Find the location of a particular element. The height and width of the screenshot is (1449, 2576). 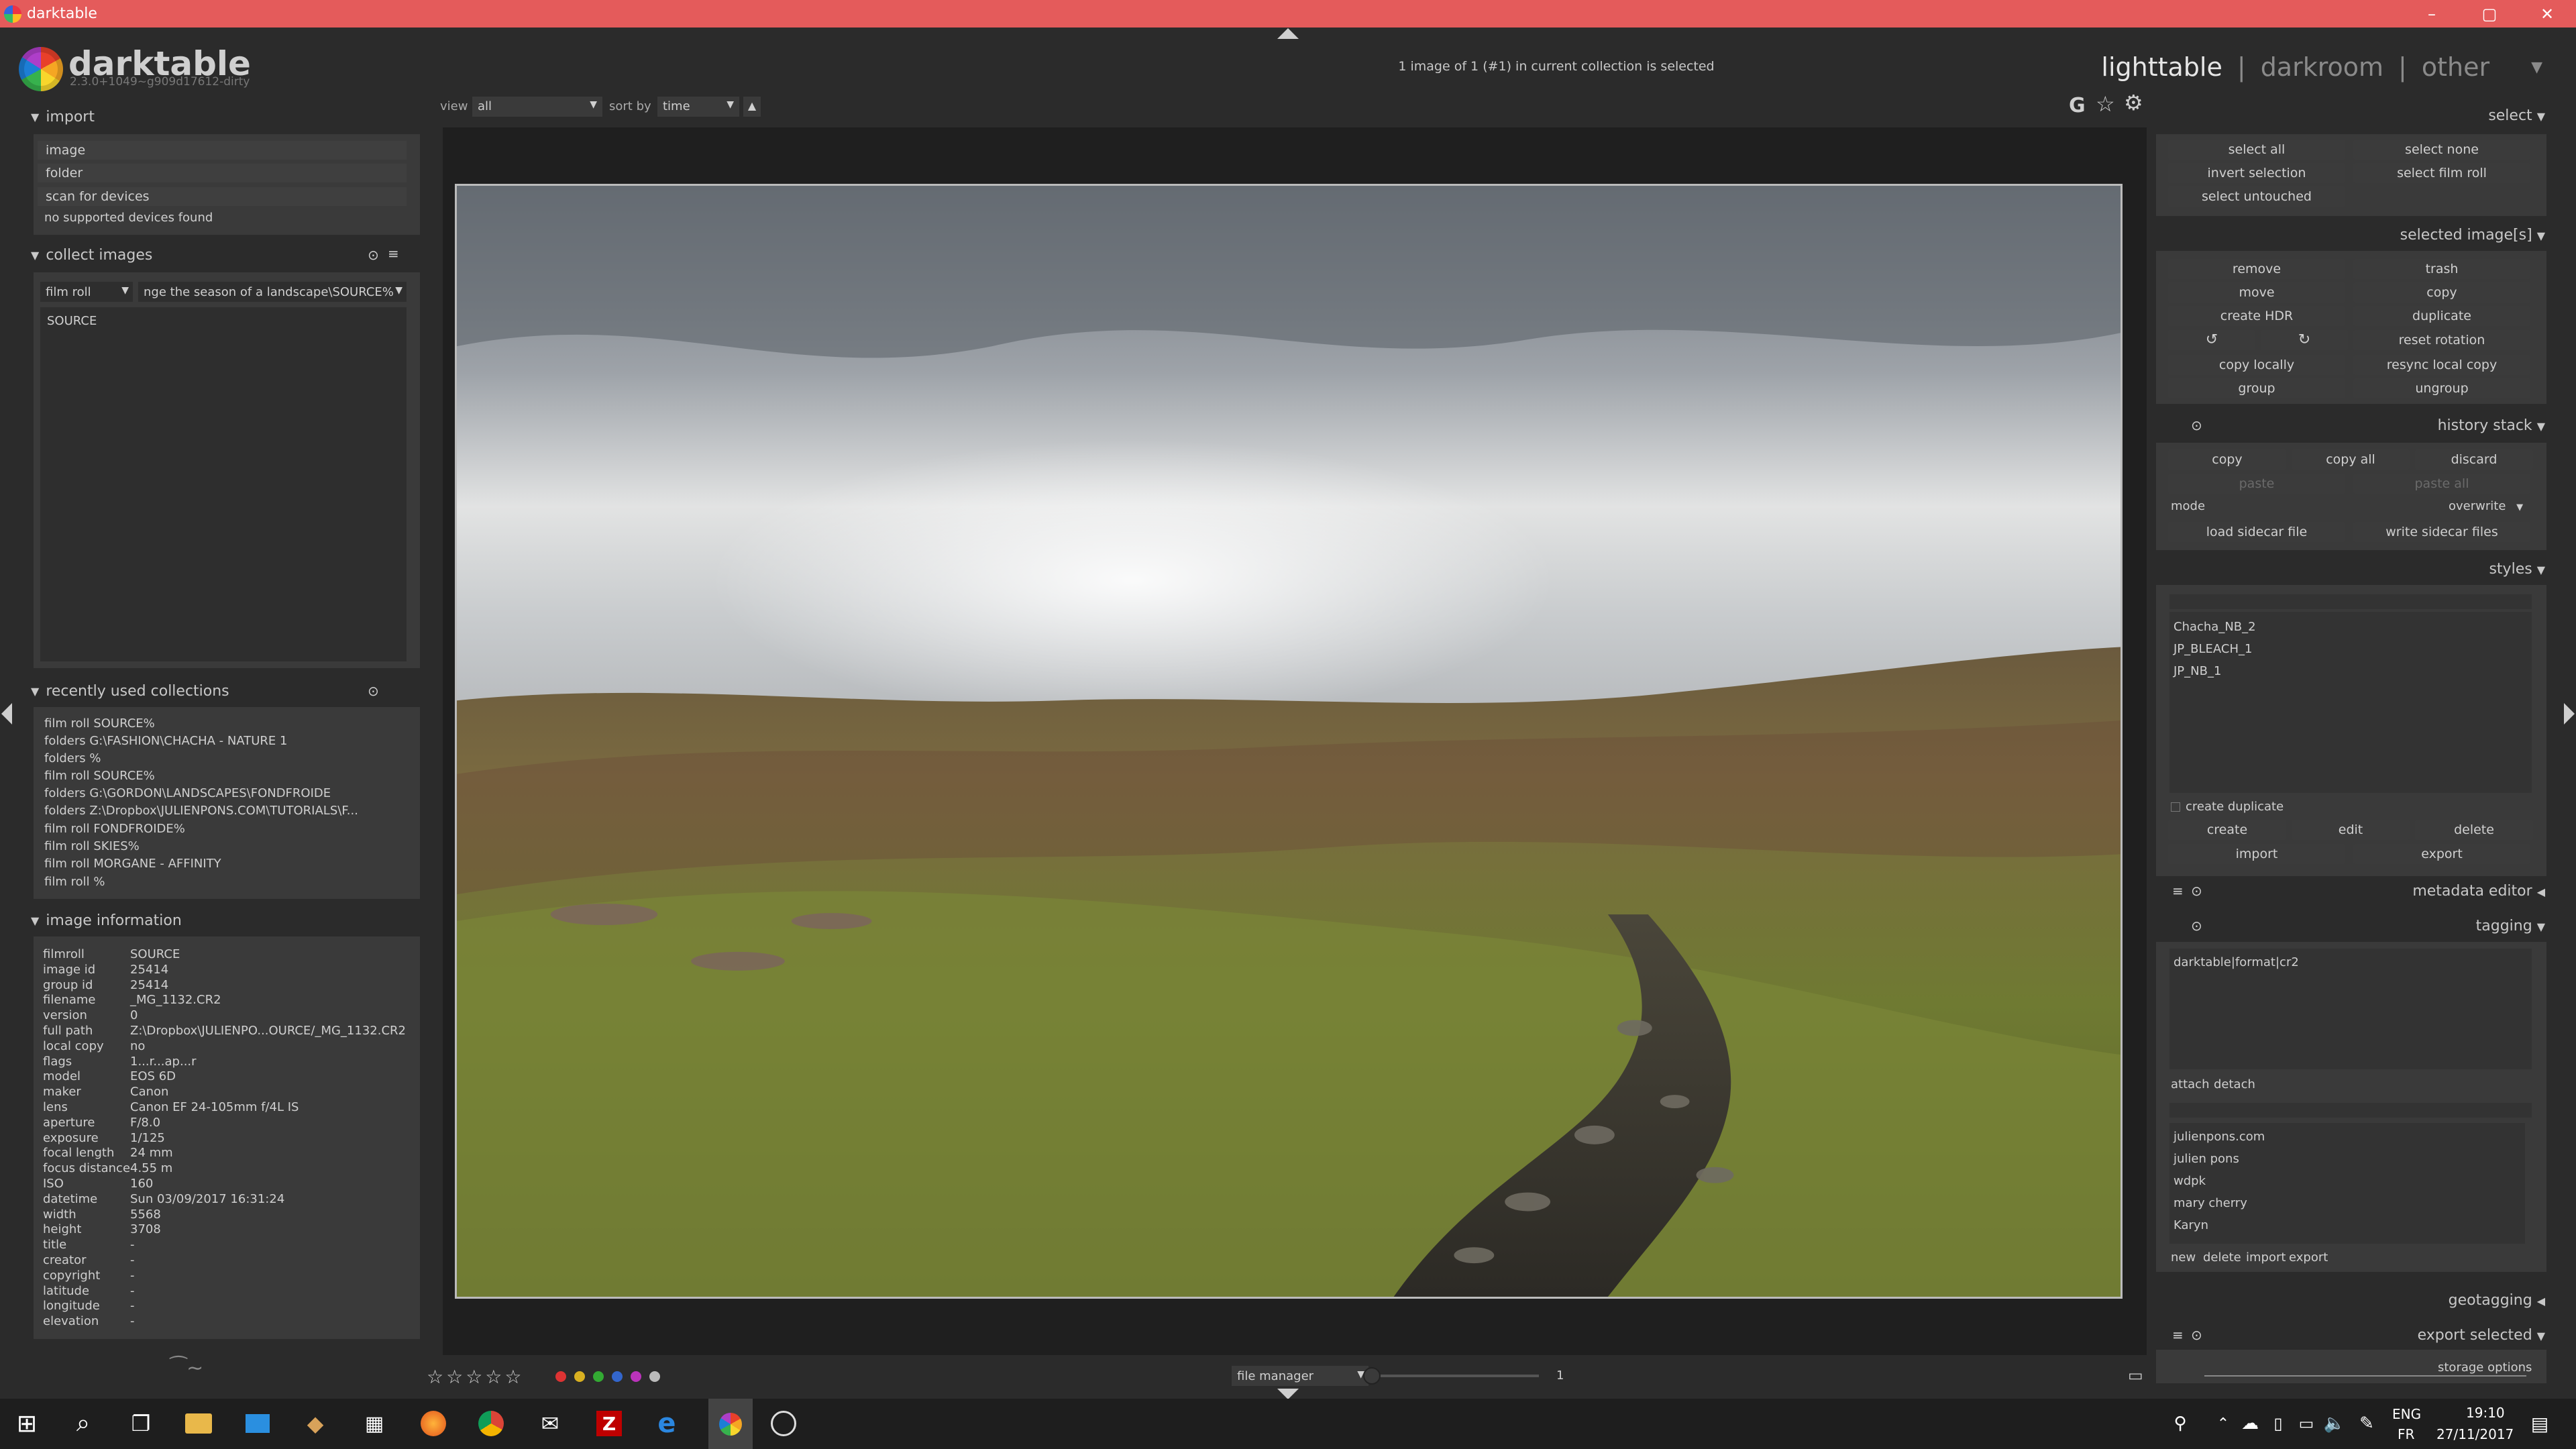

import-image-button: image is located at coordinates (222, 150).